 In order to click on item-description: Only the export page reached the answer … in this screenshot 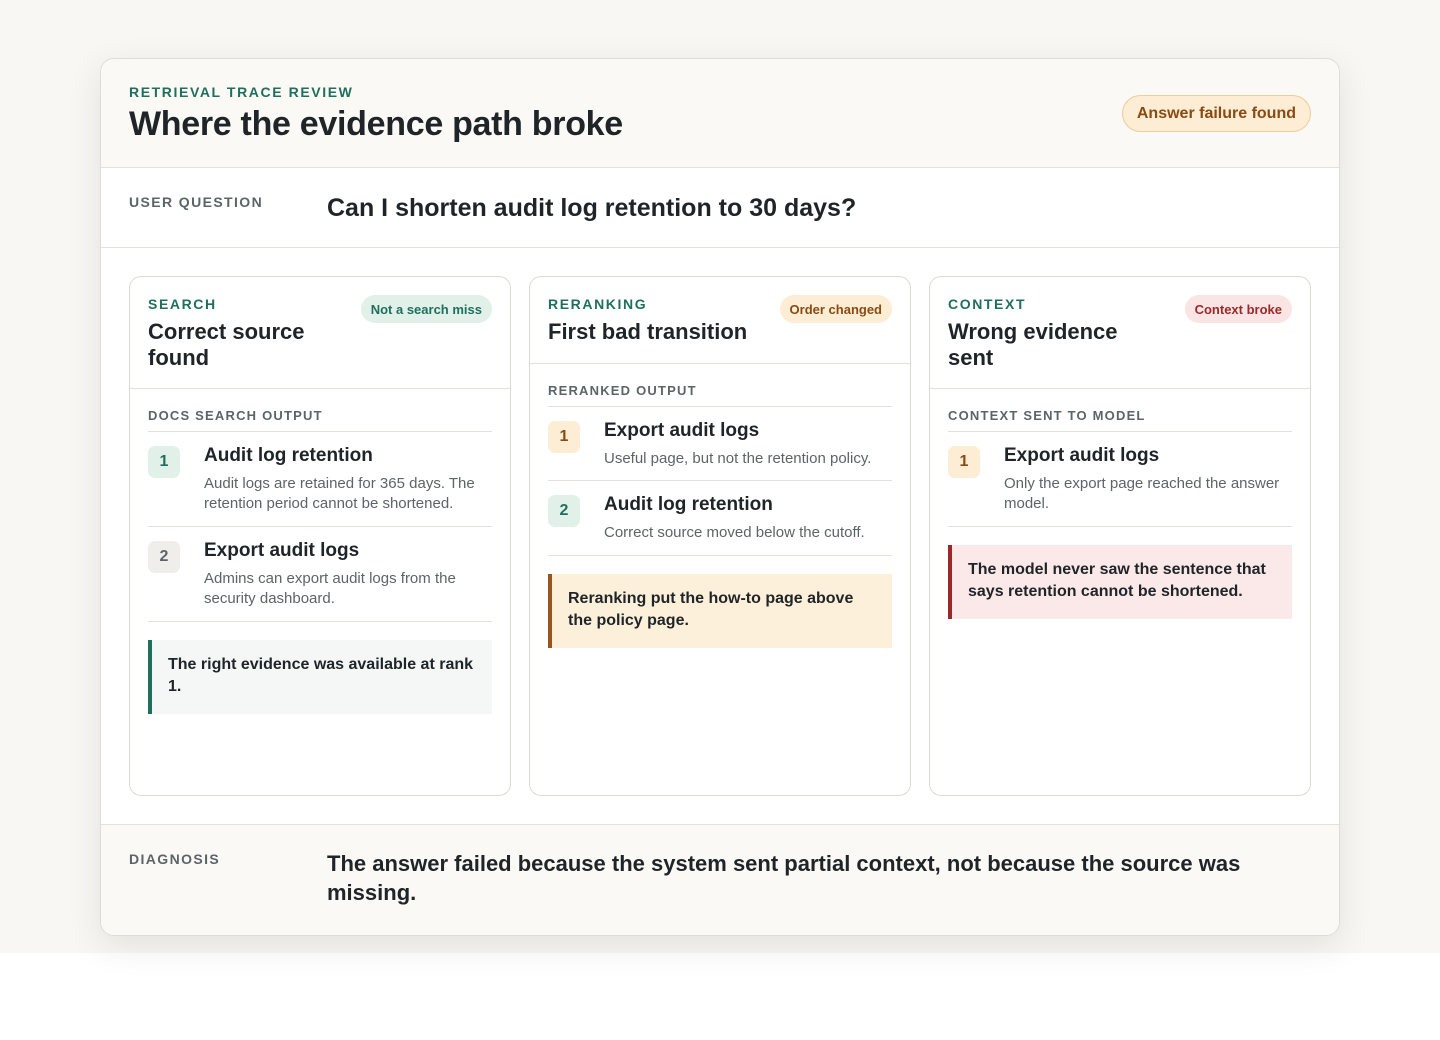, I will do `click(1142, 493)`.